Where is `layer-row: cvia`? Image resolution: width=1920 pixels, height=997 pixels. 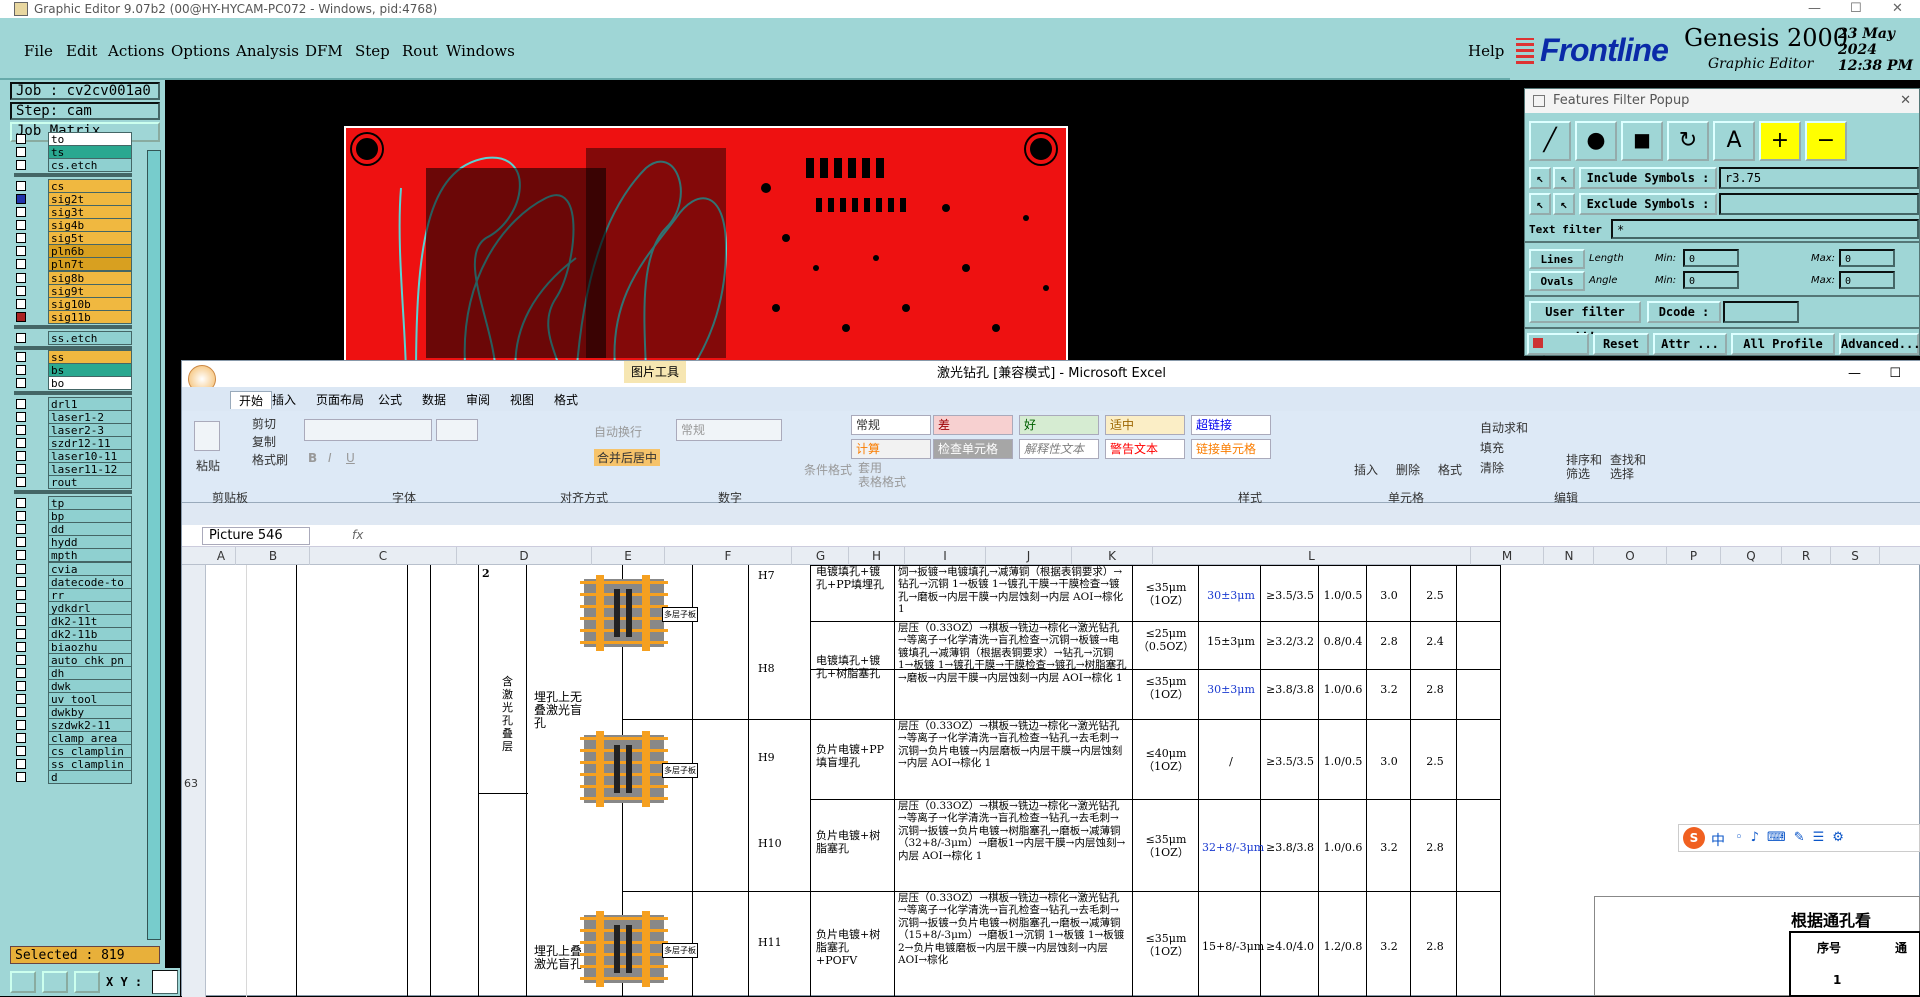
layer-row: cvia is located at coordinates (73, 568).